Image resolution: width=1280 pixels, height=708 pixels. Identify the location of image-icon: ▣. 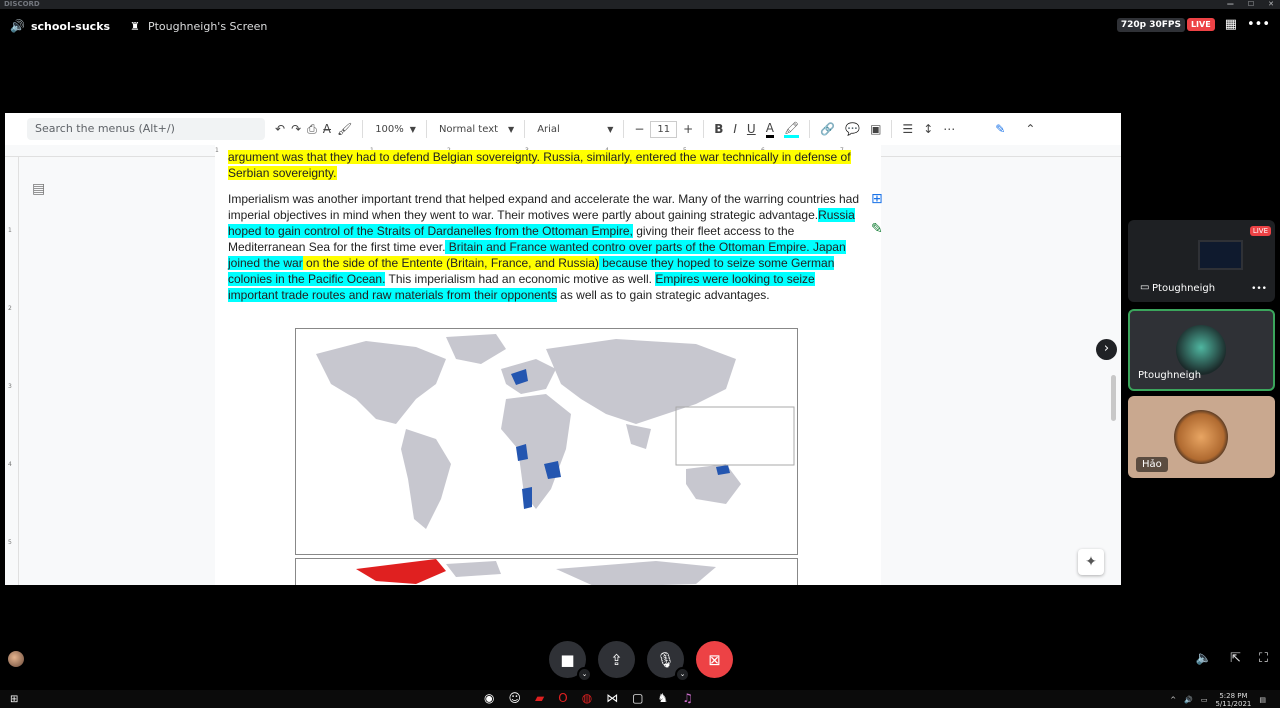
(875, 129).